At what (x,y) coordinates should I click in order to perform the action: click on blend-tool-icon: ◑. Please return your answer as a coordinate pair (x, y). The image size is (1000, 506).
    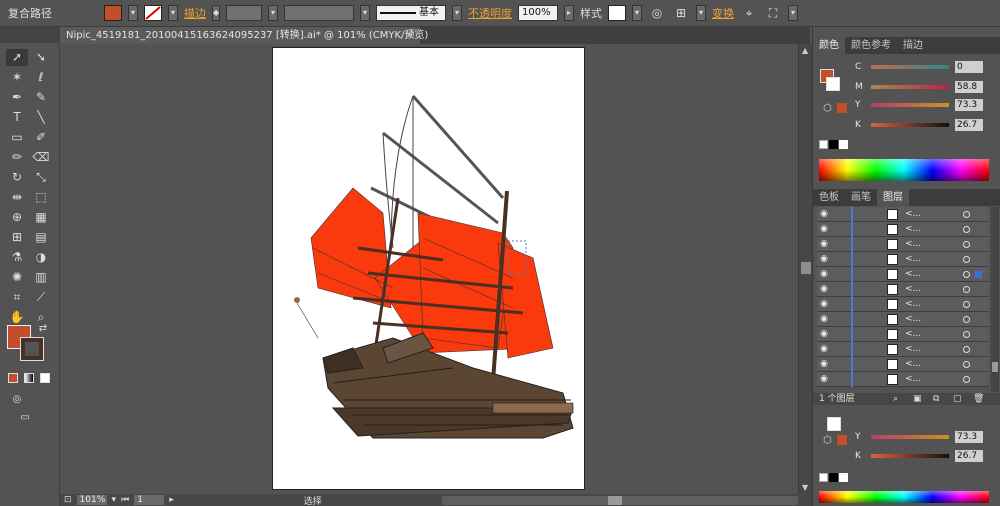
    Looking at the image, I should click on (41, 257).